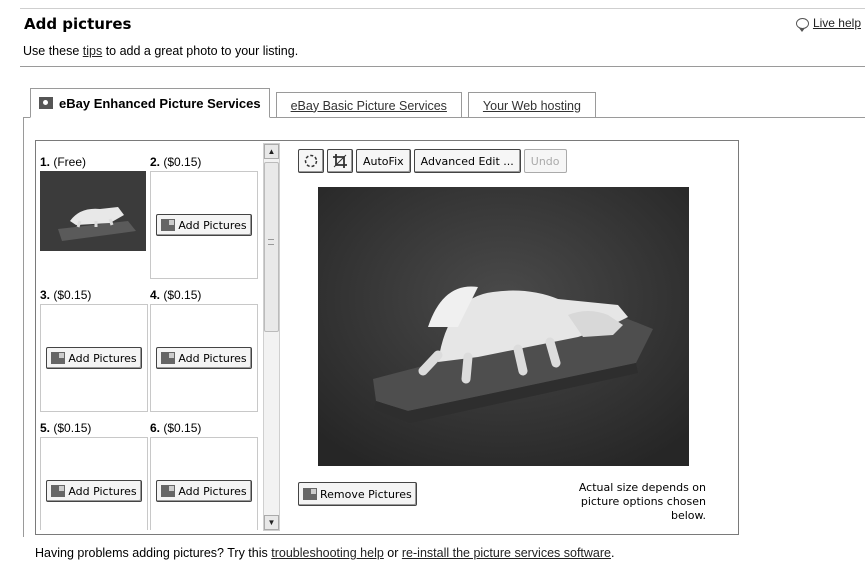  What do you see at coordinates (78, 24) in the screenshot?
I see `page-title: Add pictures` at bounding box center [78, 24].